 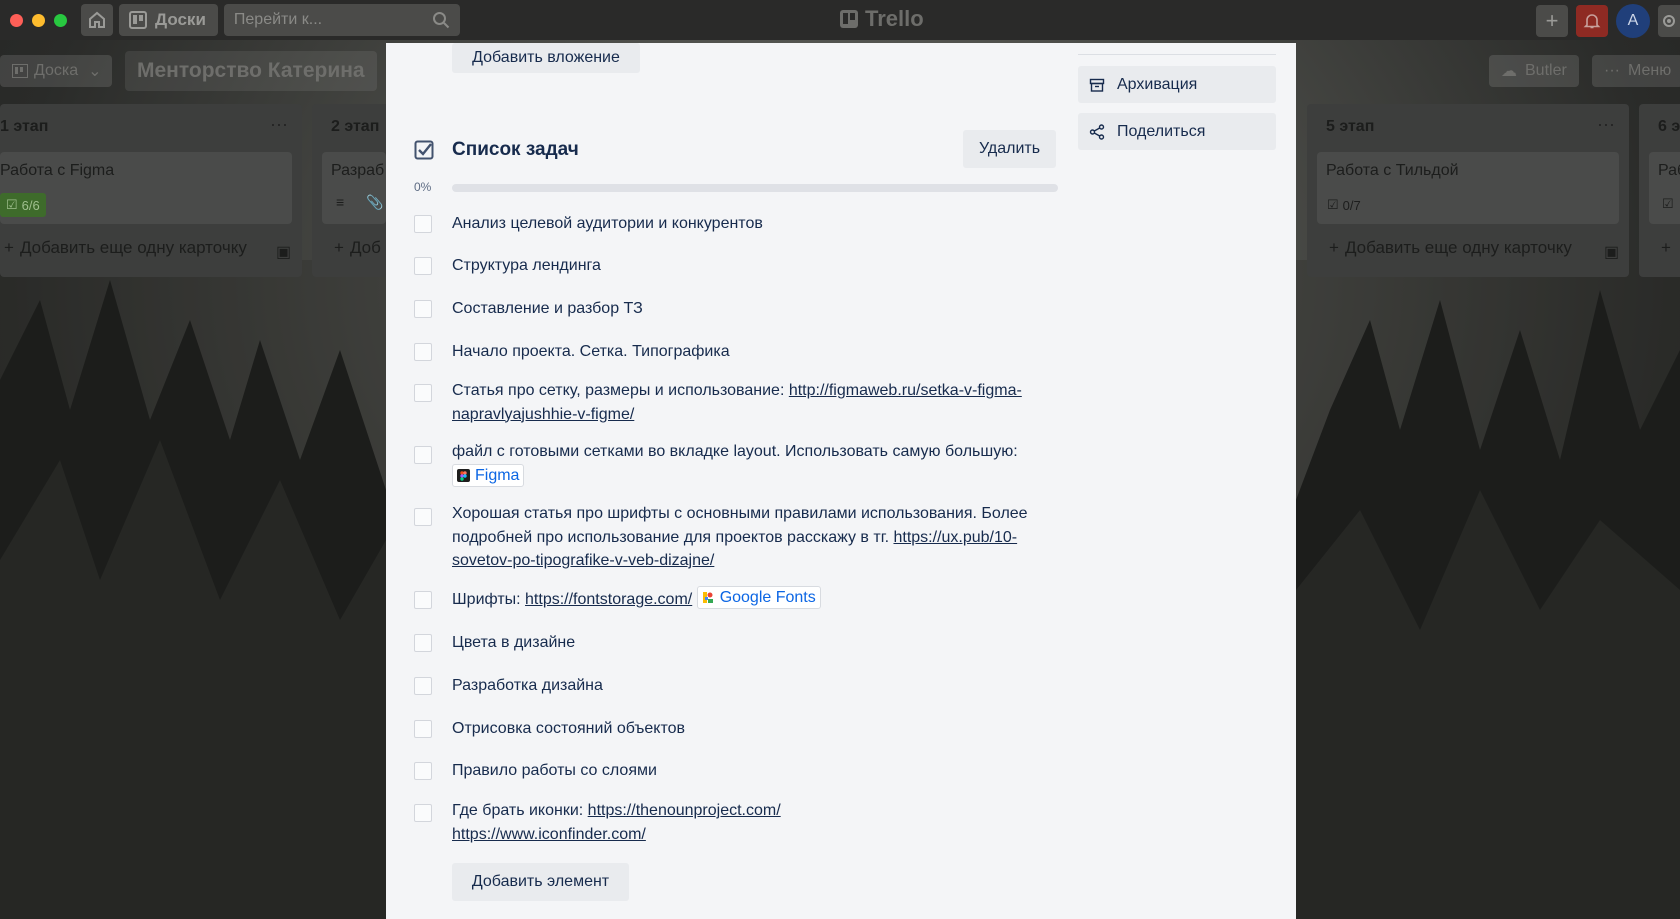 What do you see at coordinates (546, 58) in the screenshot?
I see `add-attachment-button: Добавить вложение` at bounding box center [546, 58].